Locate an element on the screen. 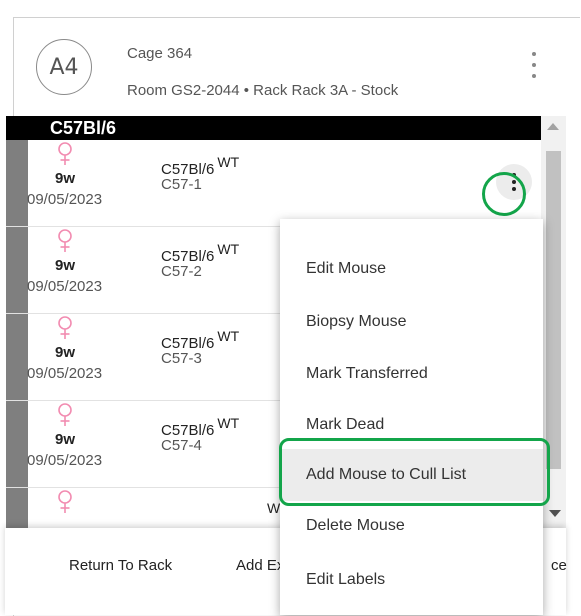  scroll-up-icon is located at coordinates (553, 126).